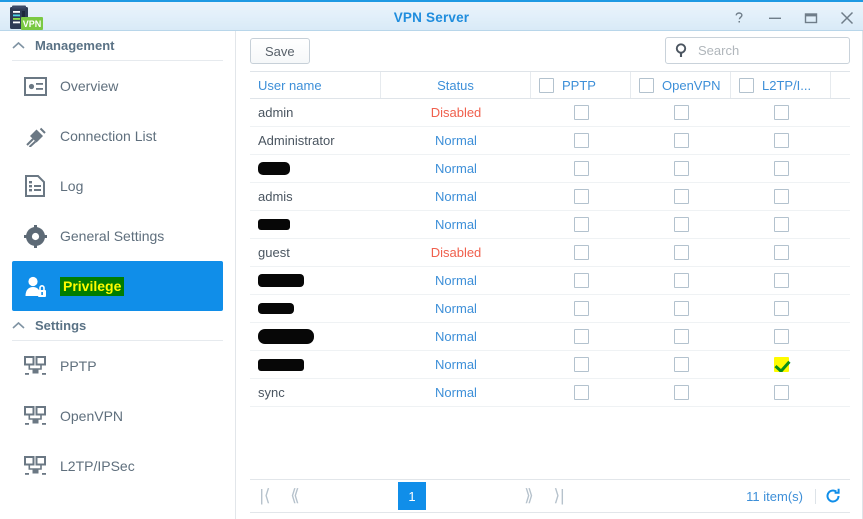 This screenshot has width=863, height=519. Describe the element at coordinates (117, 46) in the screenshot. I see `sidebar-section-management: Management` at that location.